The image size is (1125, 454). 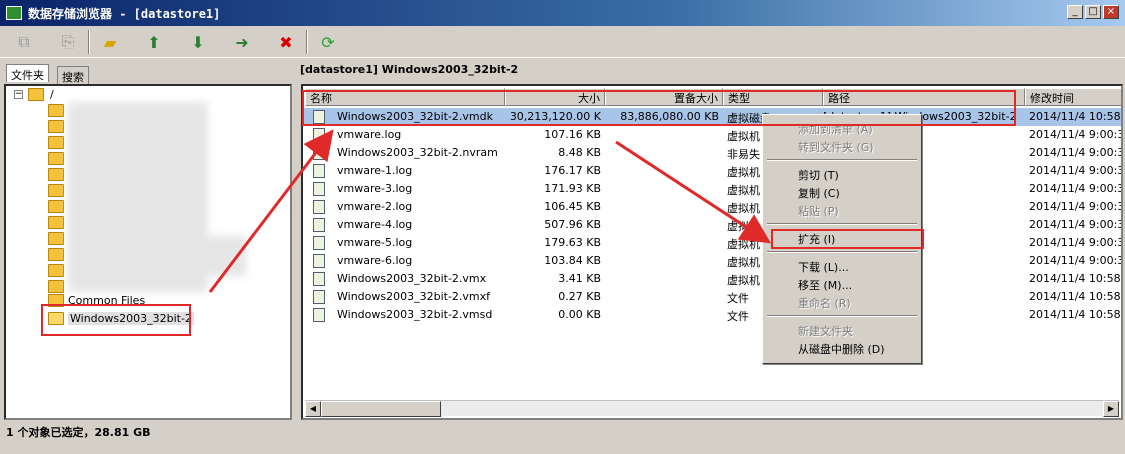 I want to click on cell-name: Windows2003_32bit-2.vmxf, so click(x=414, y=296).